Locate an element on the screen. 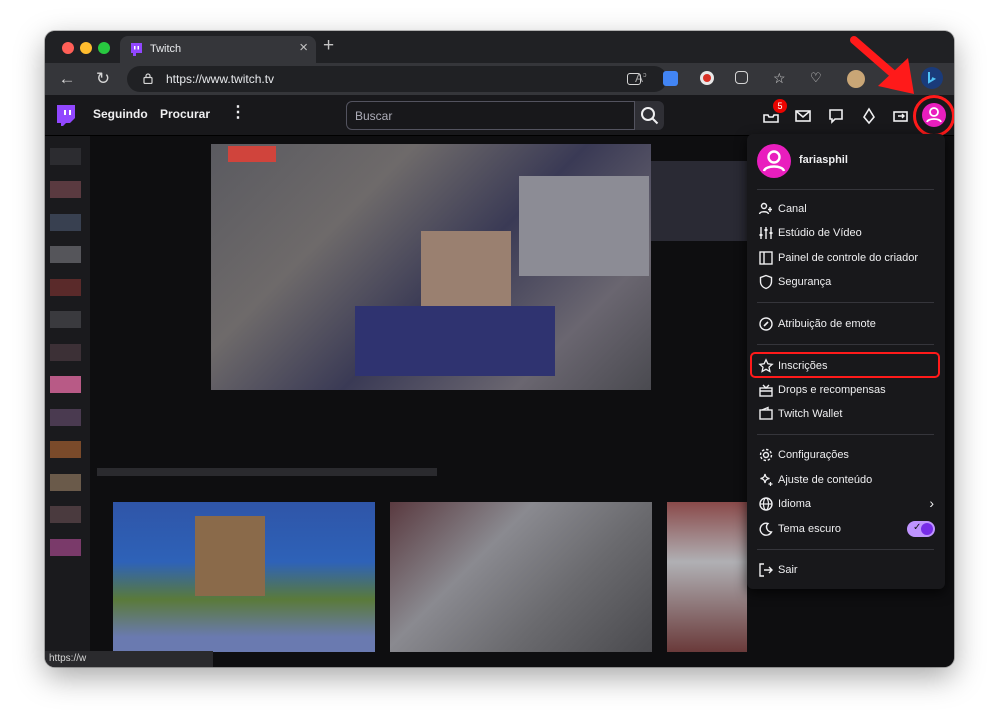 The image size is (1000, 727). back-button: ← is located at coordinates (67, 79).